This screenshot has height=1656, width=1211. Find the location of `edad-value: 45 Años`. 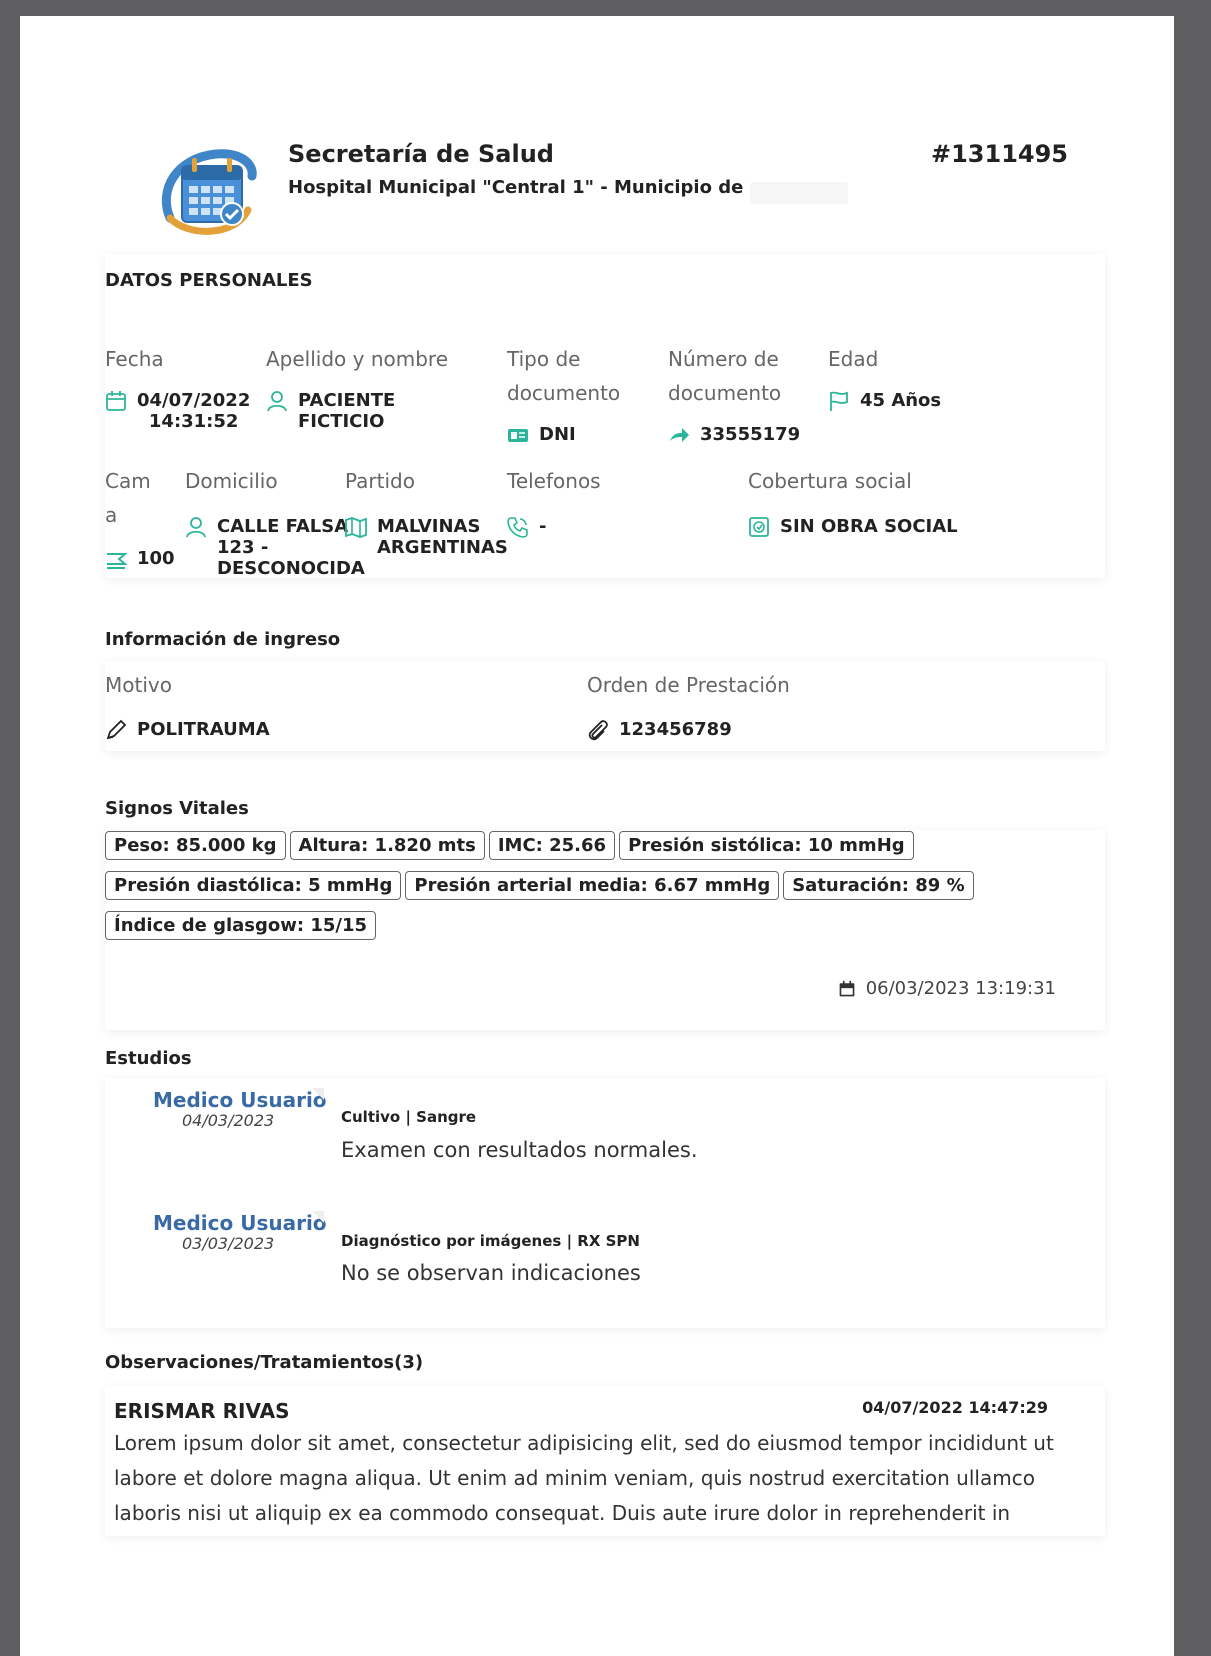

edad-value: 45 Años is located at coordinates (884, 401).